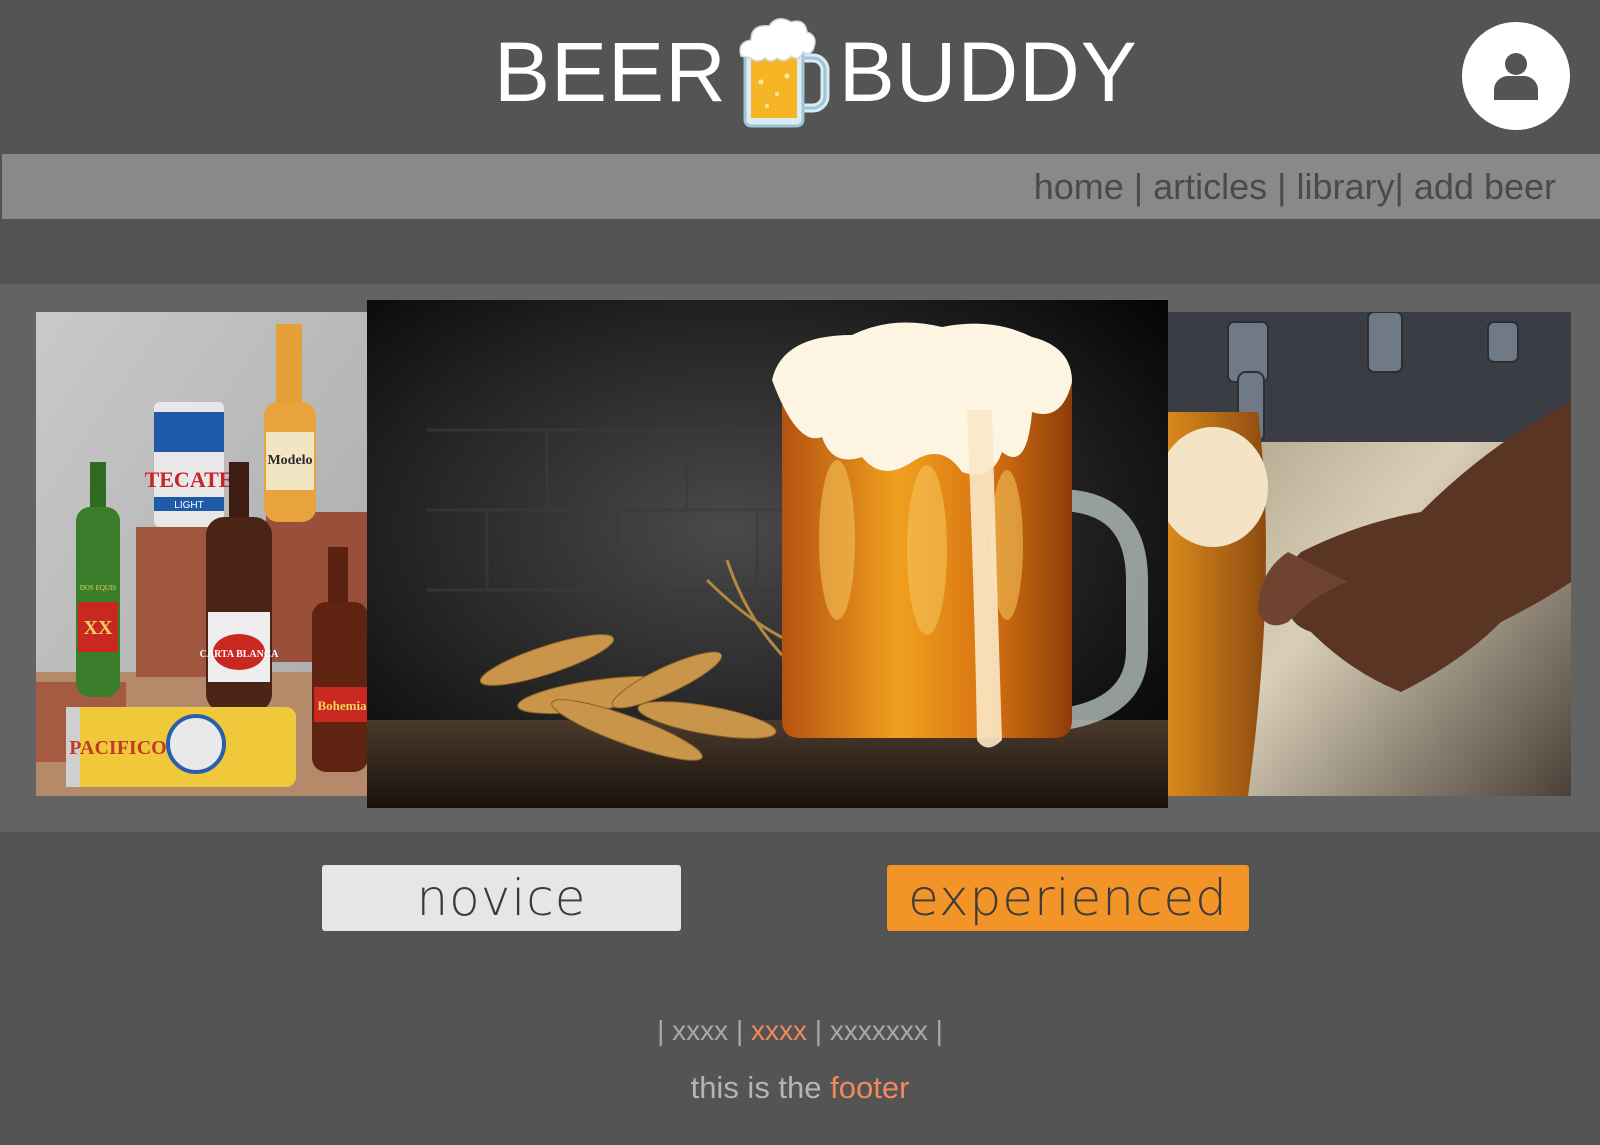 This screenshot has height=1145, width=1600. Describe the element at coordinates (1485, 187) in the screenshot. I see `nav-link-add-beer: add beer` at that location.